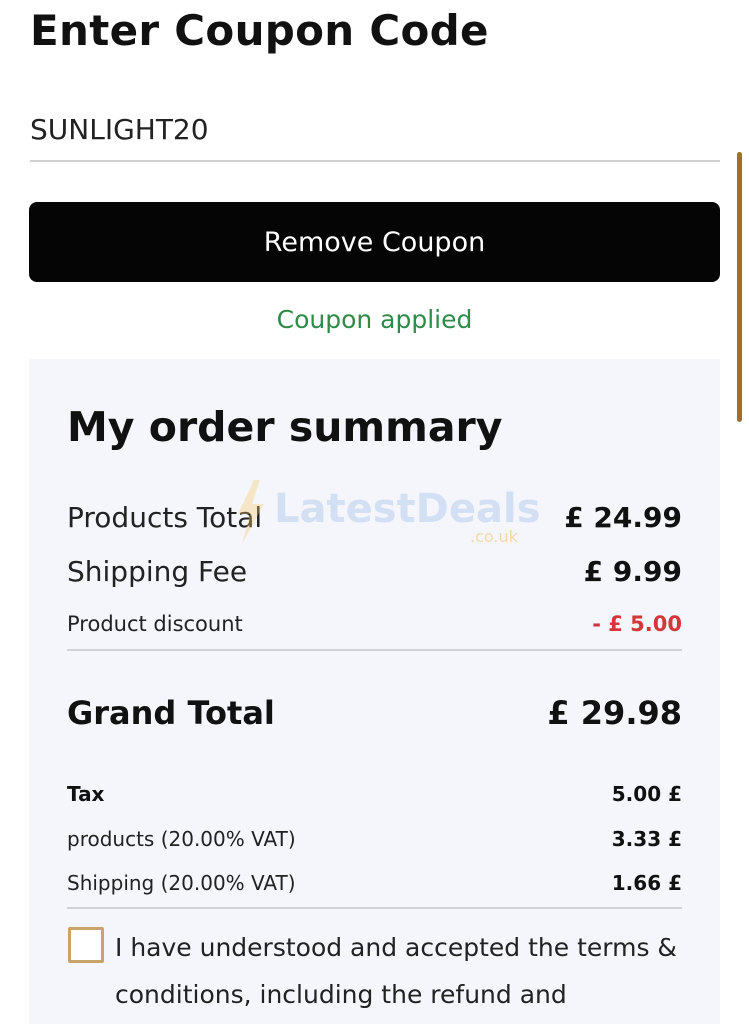 This screenshot has width=749, height=1024. I want to click on product-discount-value: - £ 5.00, so click(637, 624).